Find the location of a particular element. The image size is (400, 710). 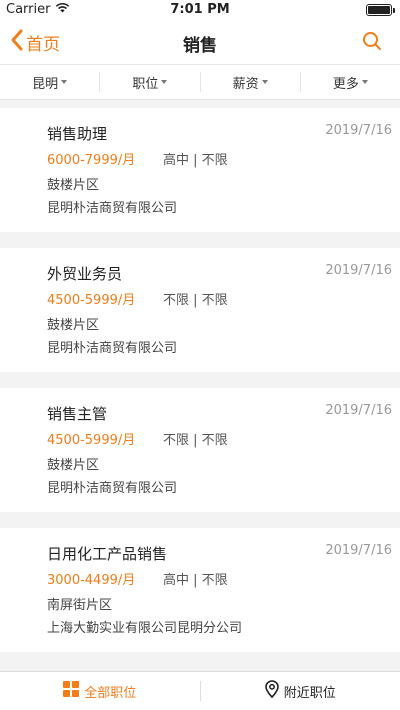

search-button is located at coordinates (372, 43).